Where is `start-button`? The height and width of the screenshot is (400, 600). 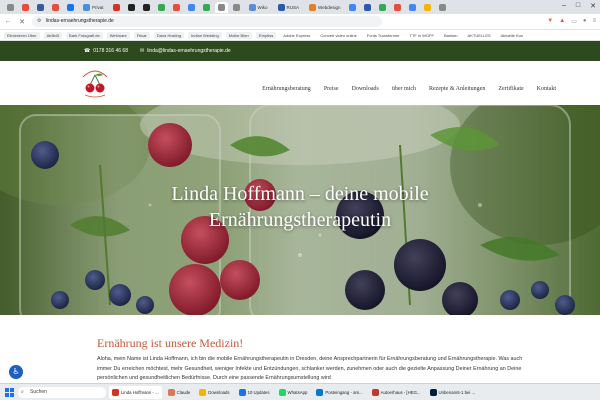
start-button is located at coordinates (9, 392).